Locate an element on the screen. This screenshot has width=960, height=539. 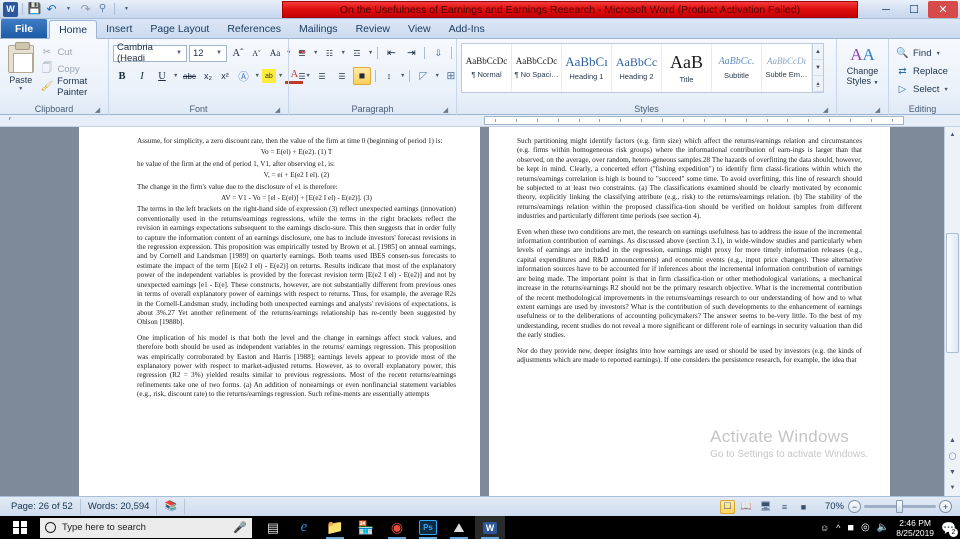
paste-dropdown-icon: ▼ is located at coordinates (20, 89).